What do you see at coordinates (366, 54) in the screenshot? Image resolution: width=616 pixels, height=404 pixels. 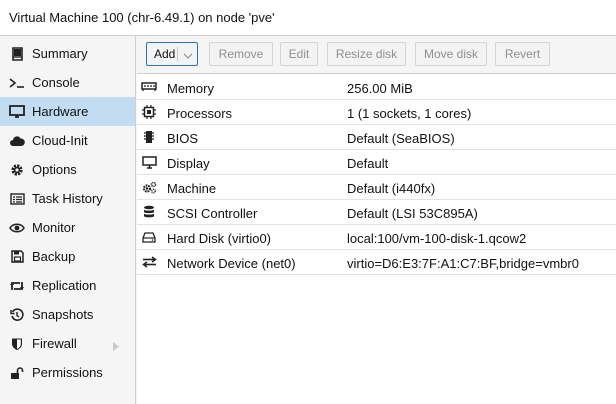 I see `resize-disk-button: Resize disk` at bounding box center [366, 54].